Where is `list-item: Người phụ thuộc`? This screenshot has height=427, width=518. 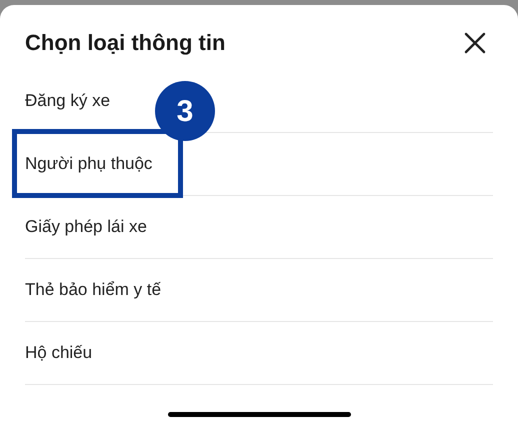 list-item: Người phụ thuộc is located at coordinates (88, 164).